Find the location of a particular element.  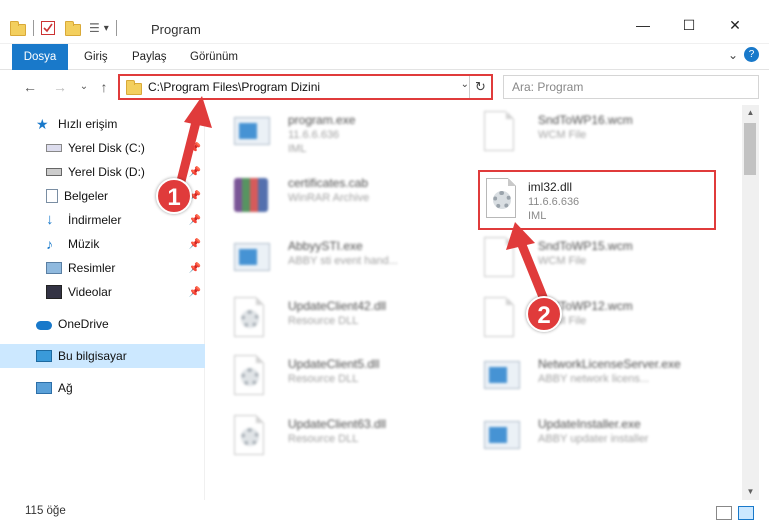

dll-gear-icon is located at coordinates (251, 377).